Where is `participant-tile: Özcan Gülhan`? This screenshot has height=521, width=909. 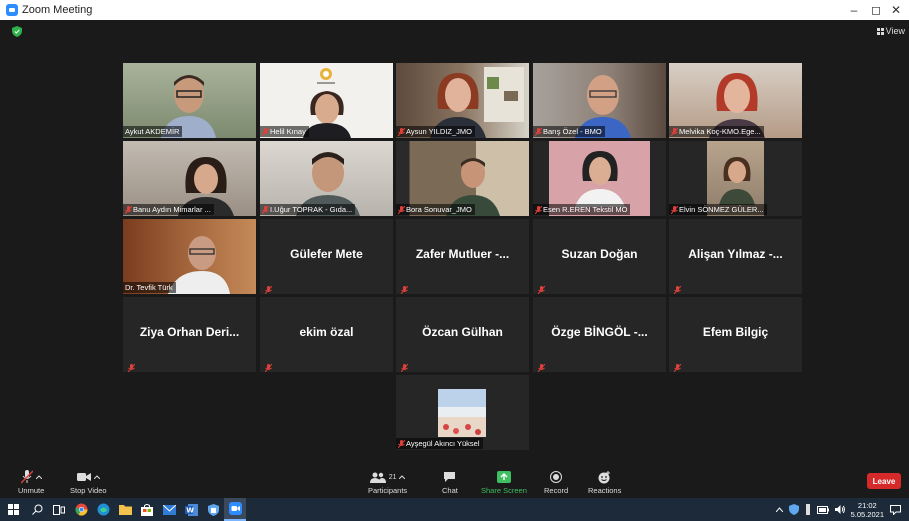
participant-tile: Özcan Gülhan is located at coordinates (462, 334).